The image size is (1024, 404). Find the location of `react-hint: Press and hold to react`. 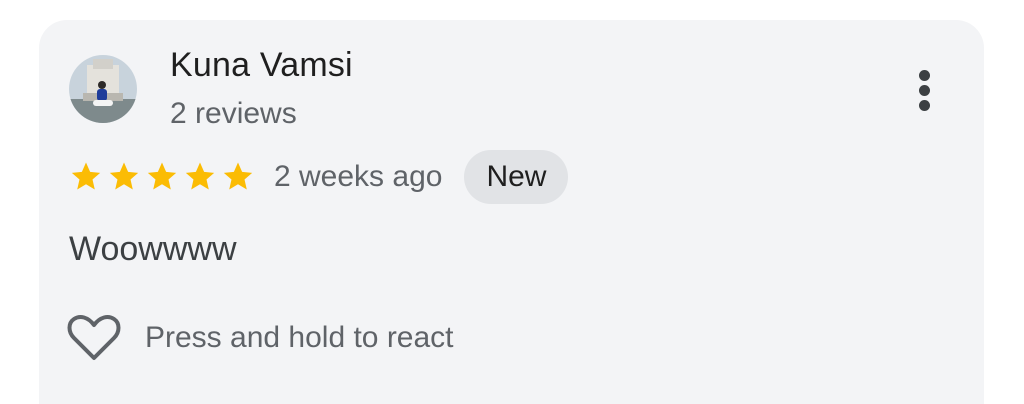

react-hint: Press and hold to react is located at coordinates (299, 337).